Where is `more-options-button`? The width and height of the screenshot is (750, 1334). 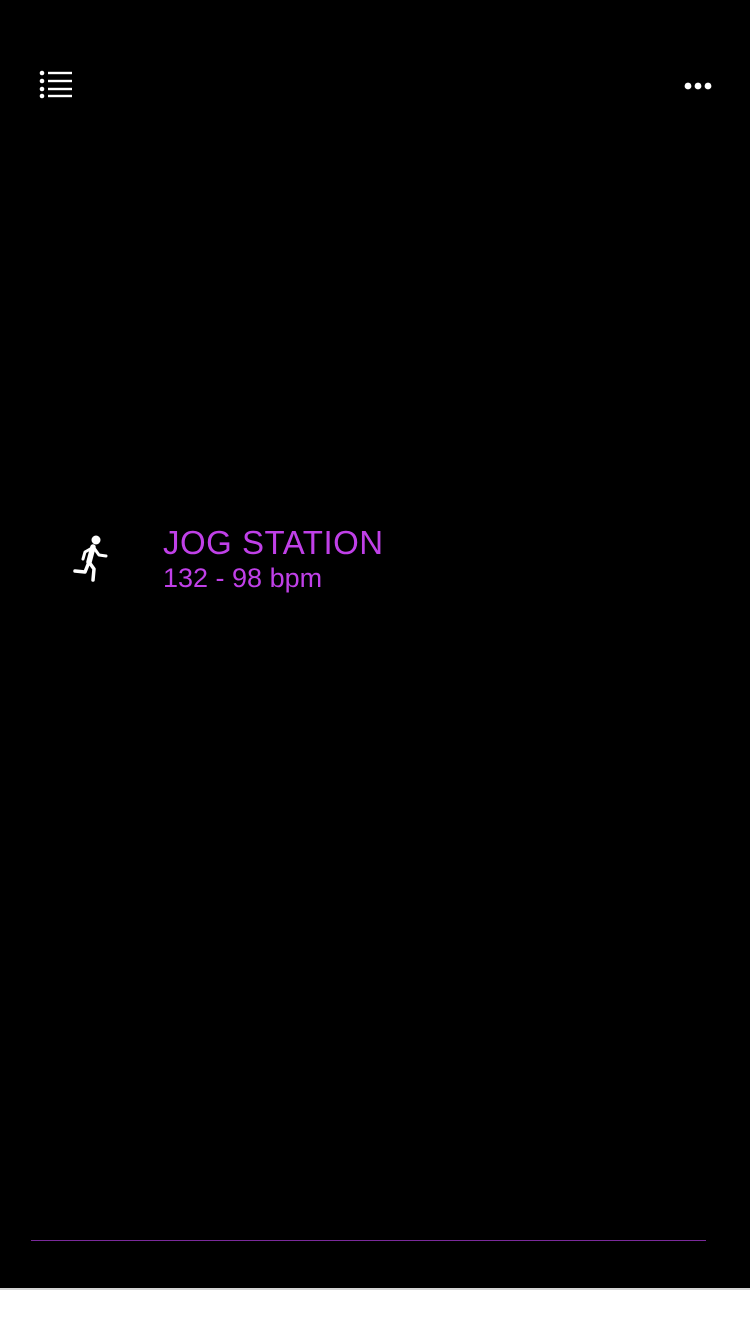
more-options-button is located at coordinates (698, 86).